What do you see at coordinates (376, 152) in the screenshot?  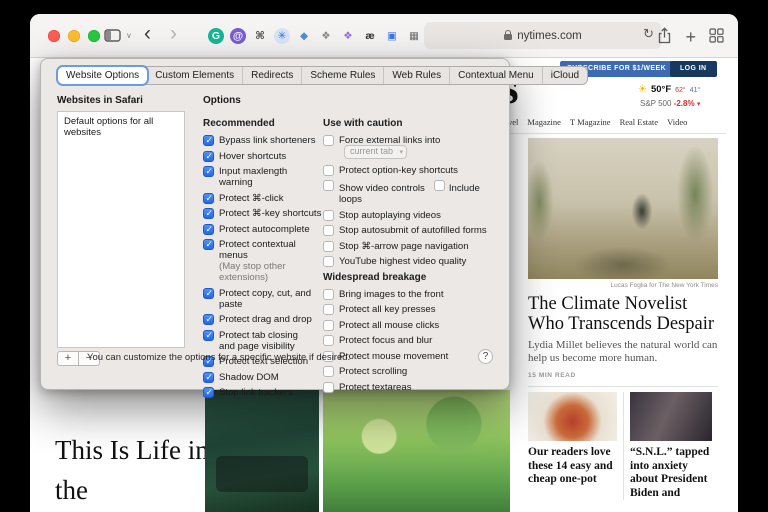 I see `link-target-dropdown: current tab` at bounding box center [376, 152].